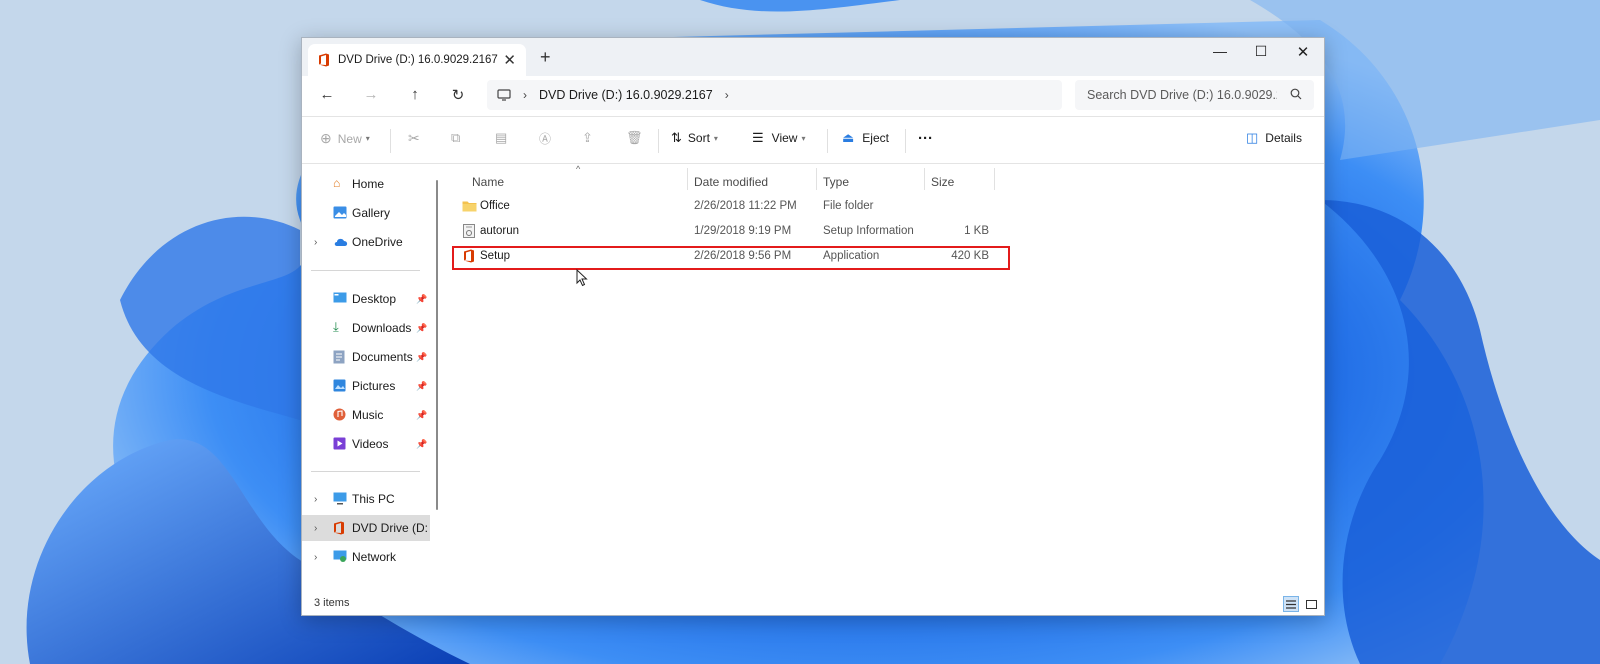 The image size is (1600, 664). What do you see at coordinates (525, 95) in the screenshot?
I see `breadcrumb-chevron-icon: ›` at bounding box center [525, 95].